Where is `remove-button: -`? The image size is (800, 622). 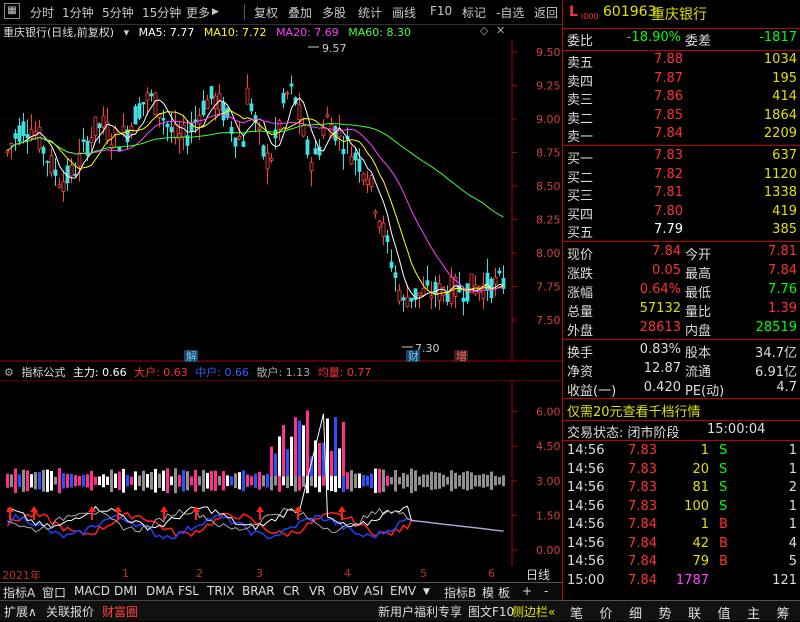 remove-button: - is located at coordinates (546, 591).